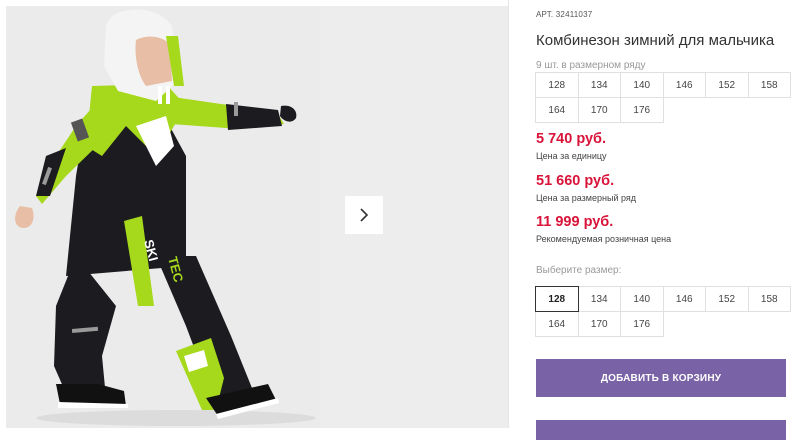  What do you see at coordinates (508, 214) in the screenshot?
I see `divider` at bounding box center [508, 214].